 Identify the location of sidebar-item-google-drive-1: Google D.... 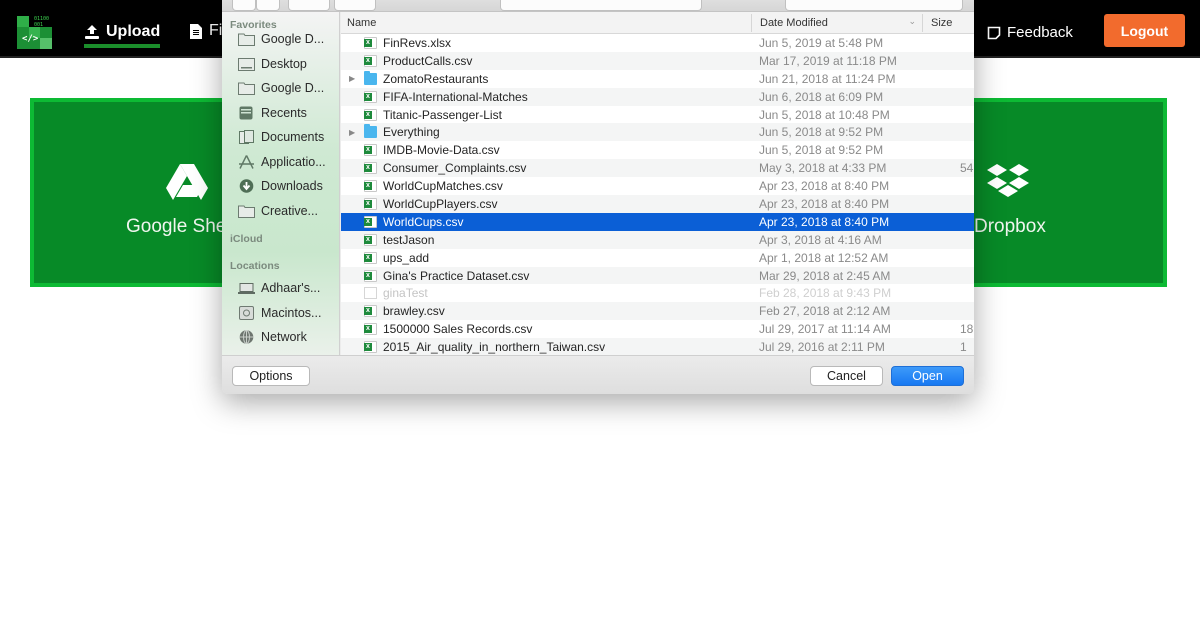
(281, 39).